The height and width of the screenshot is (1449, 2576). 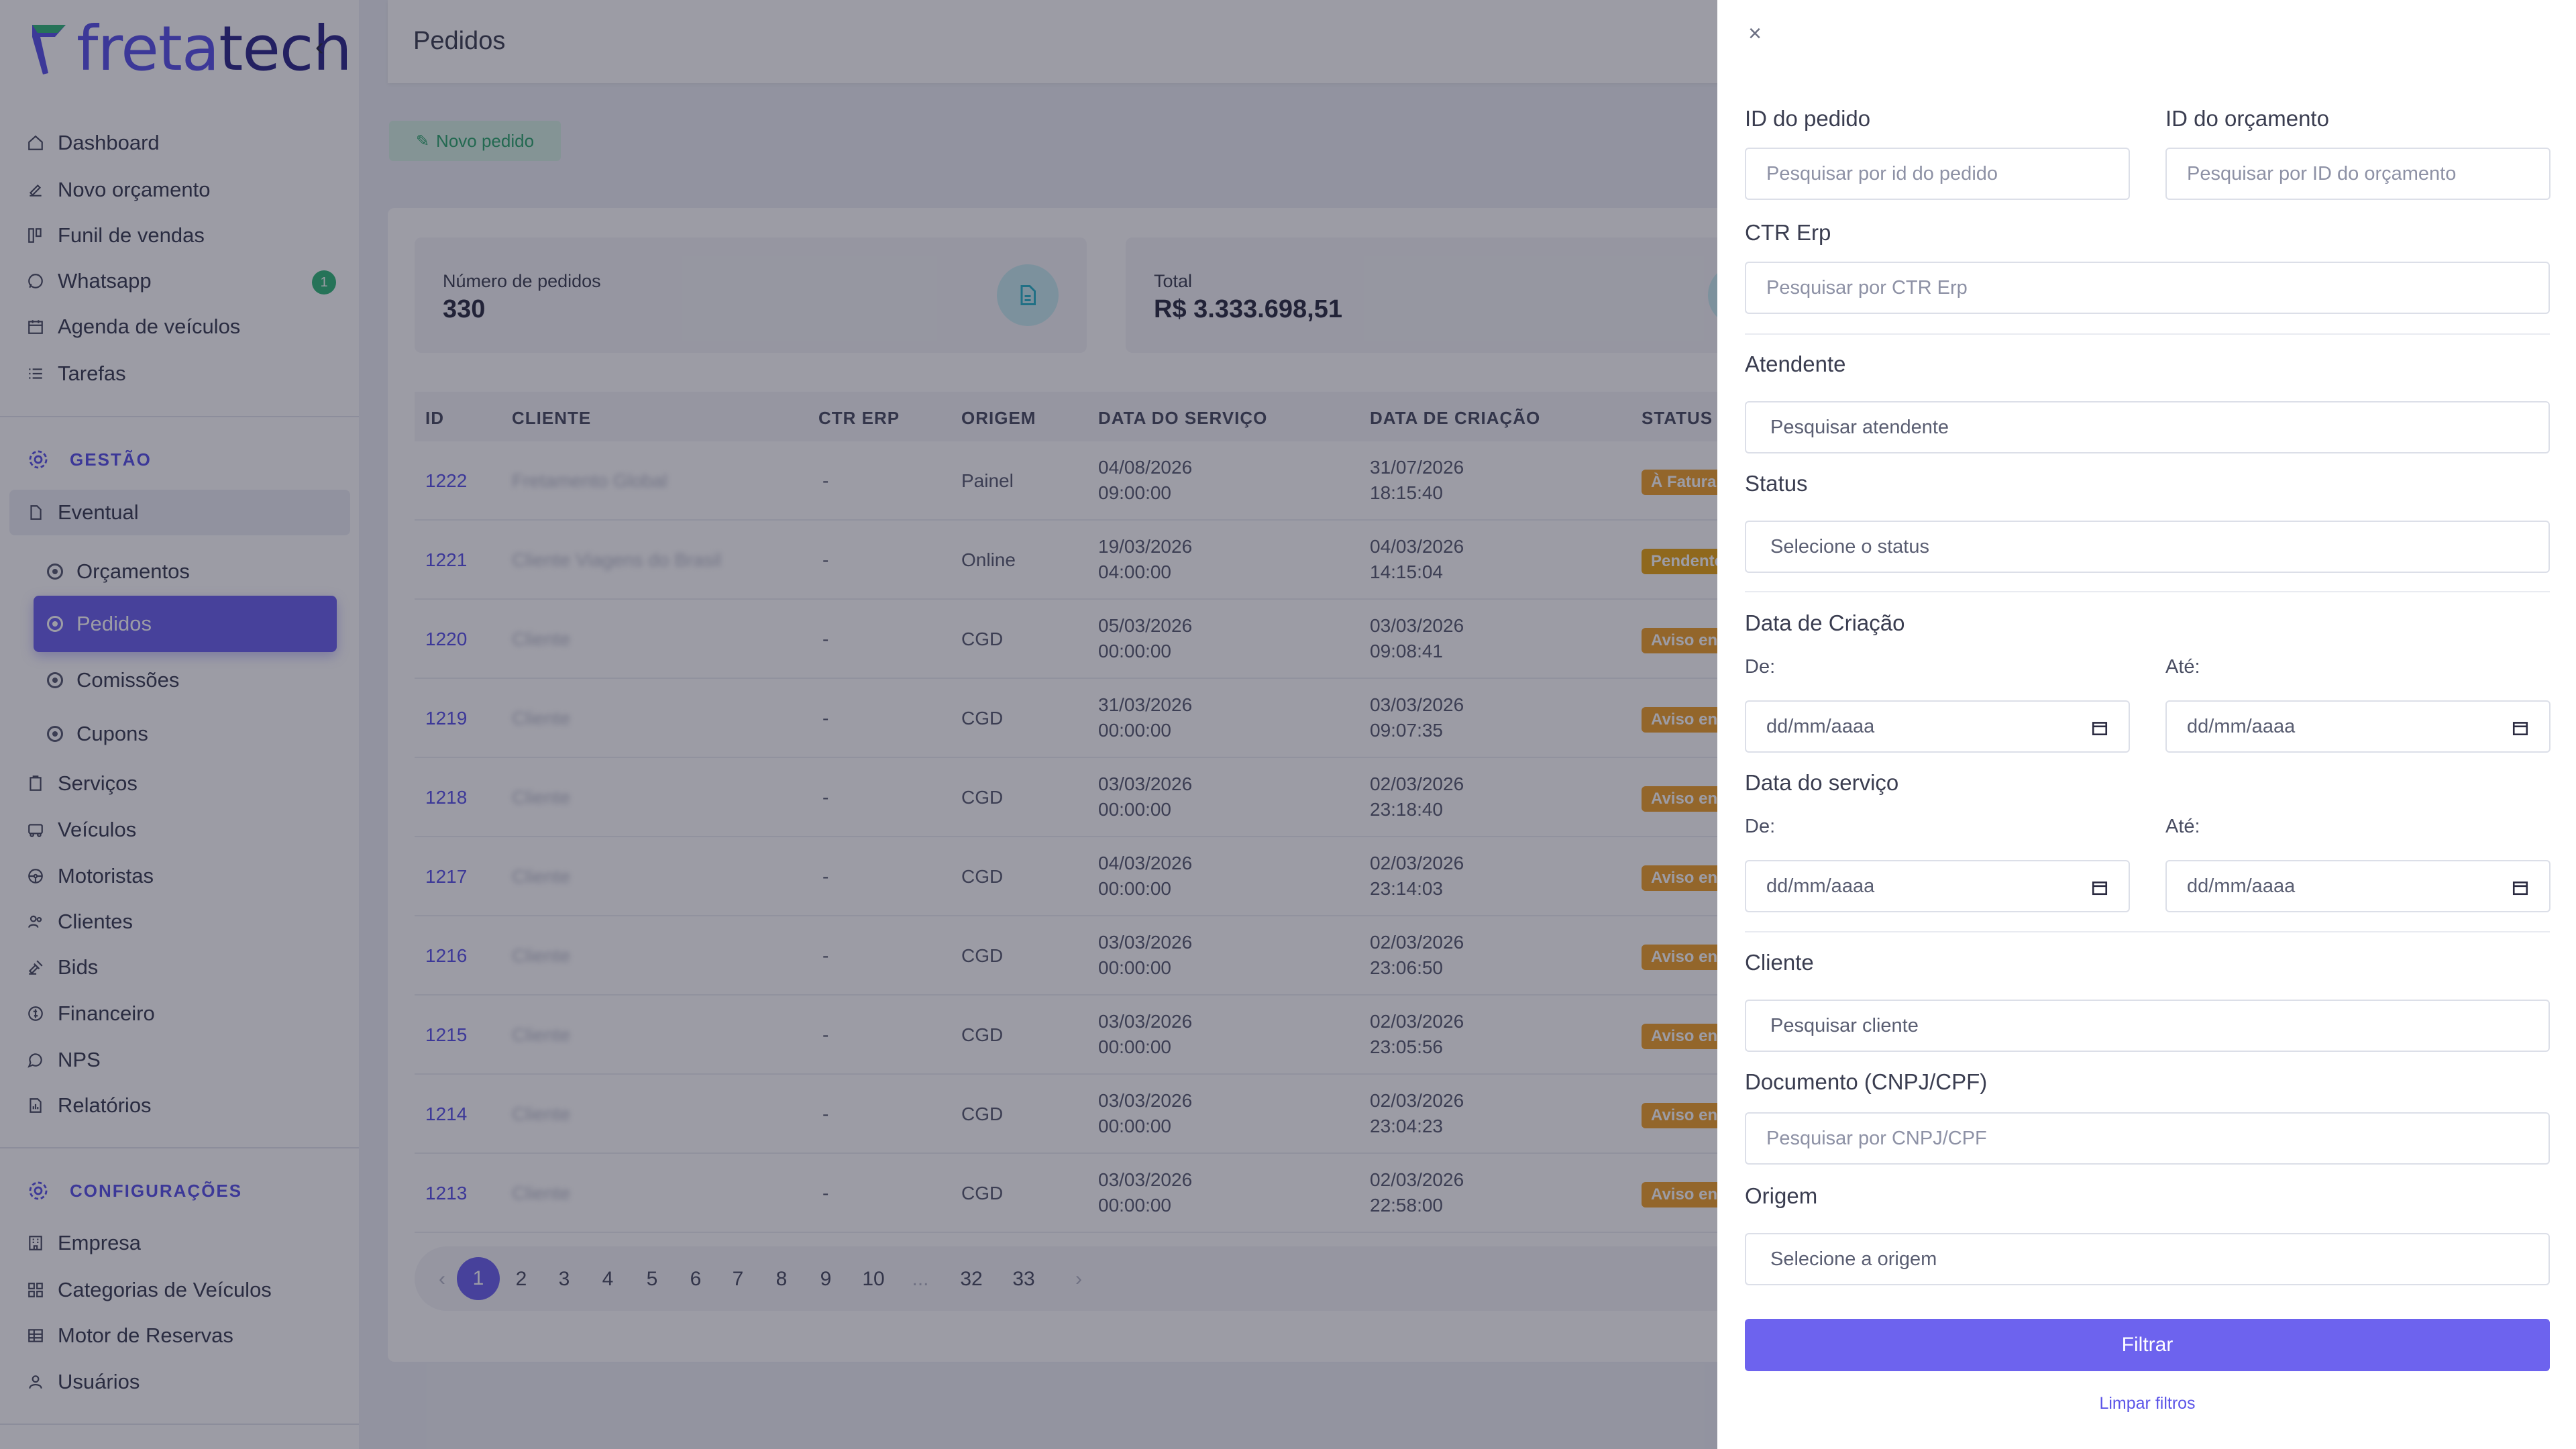 I want to click on order-id-label: ID do pedido, so click(x=1808, y=118).